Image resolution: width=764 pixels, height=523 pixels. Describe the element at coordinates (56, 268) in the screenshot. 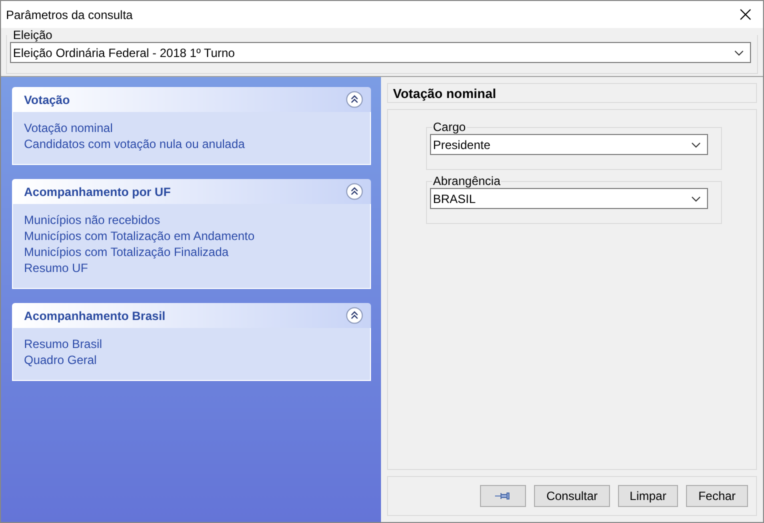

I see `navigation-link: Resumo UF` at that location.